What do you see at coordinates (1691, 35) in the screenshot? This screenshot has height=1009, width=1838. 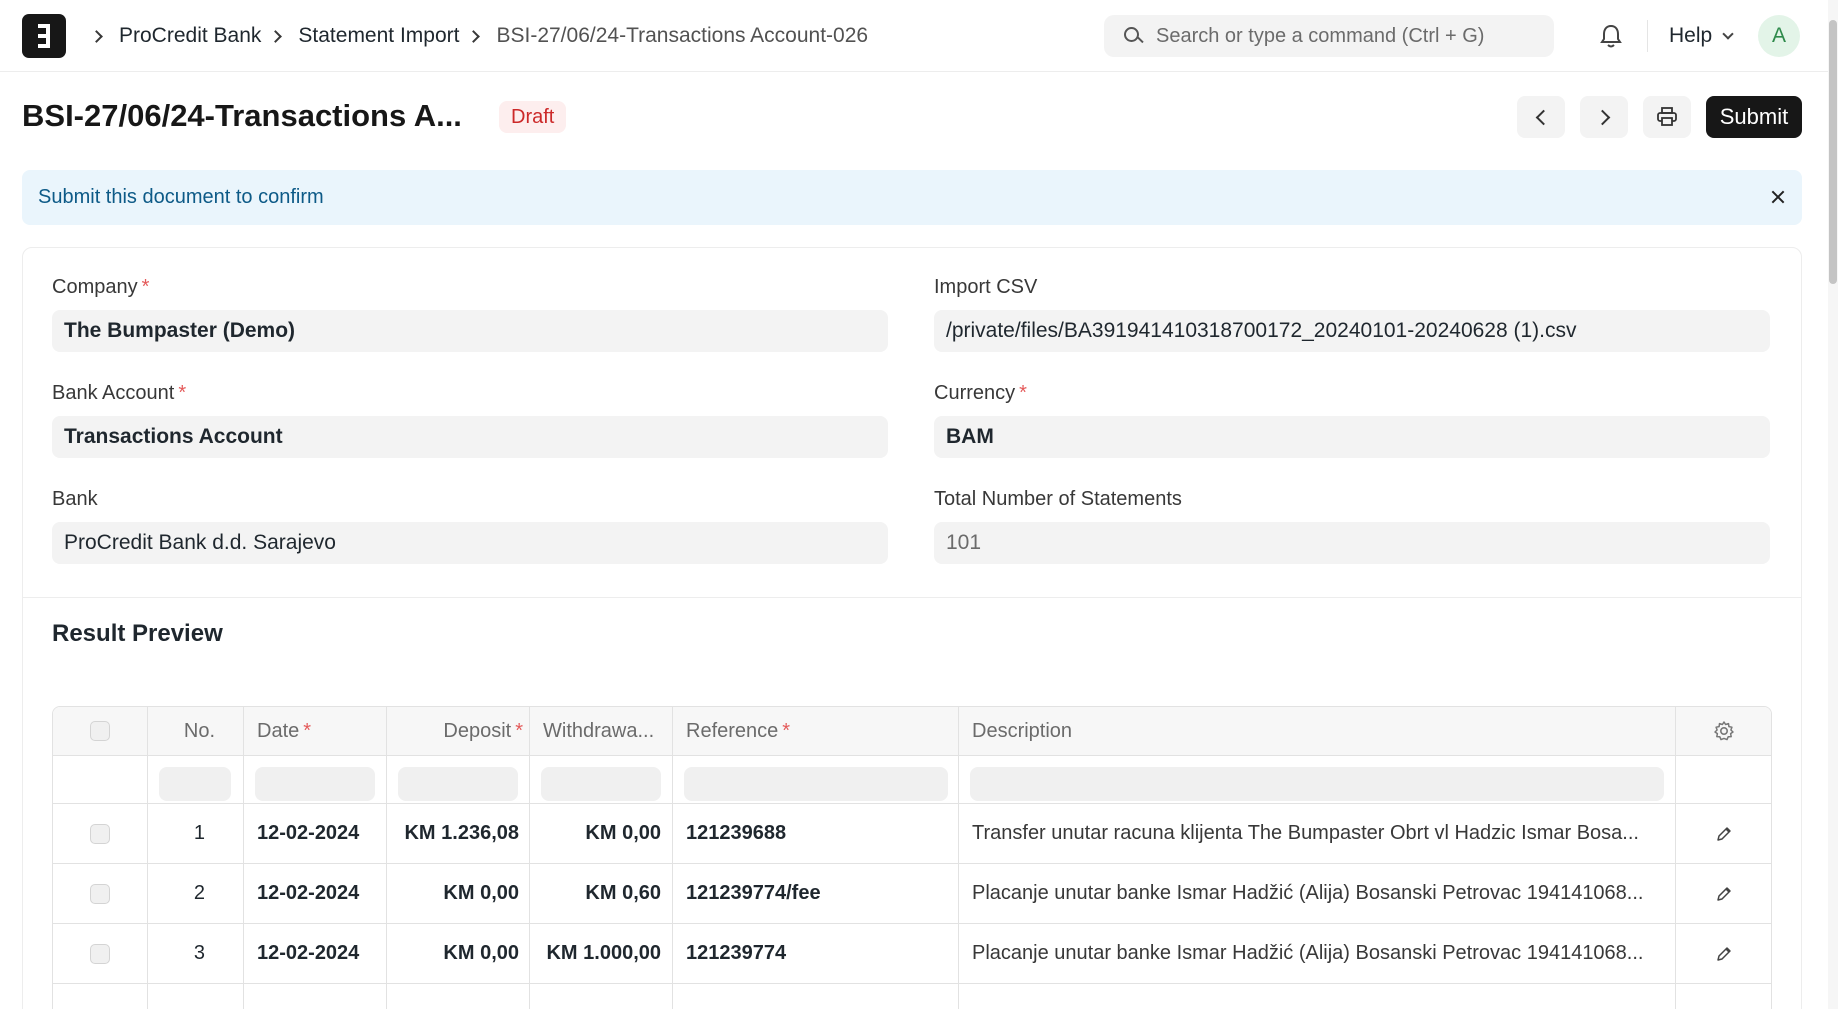 I see `help-label: Help` at bounding box center [1691, 35].